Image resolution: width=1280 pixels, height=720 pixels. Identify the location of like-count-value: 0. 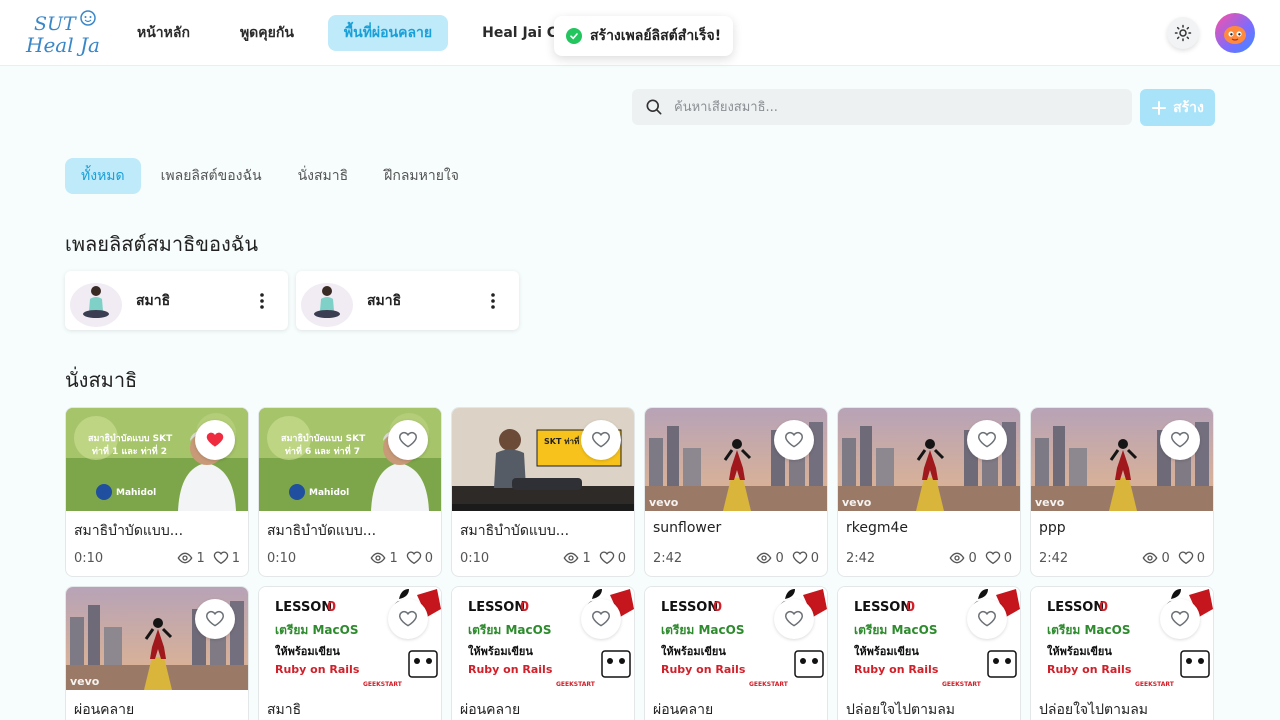
(1200, 558).